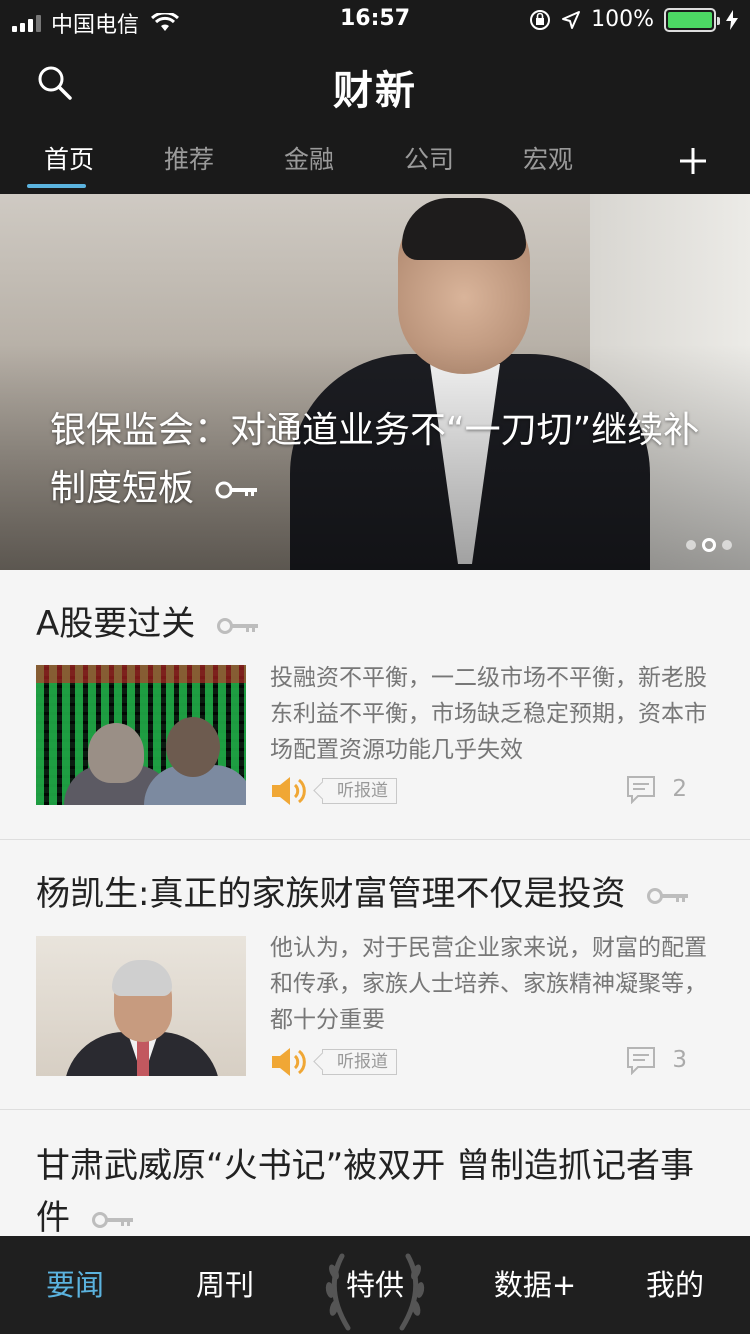 The image size is (750, 1334). I want to click on article-title: A股要过关, so click(376, 624).